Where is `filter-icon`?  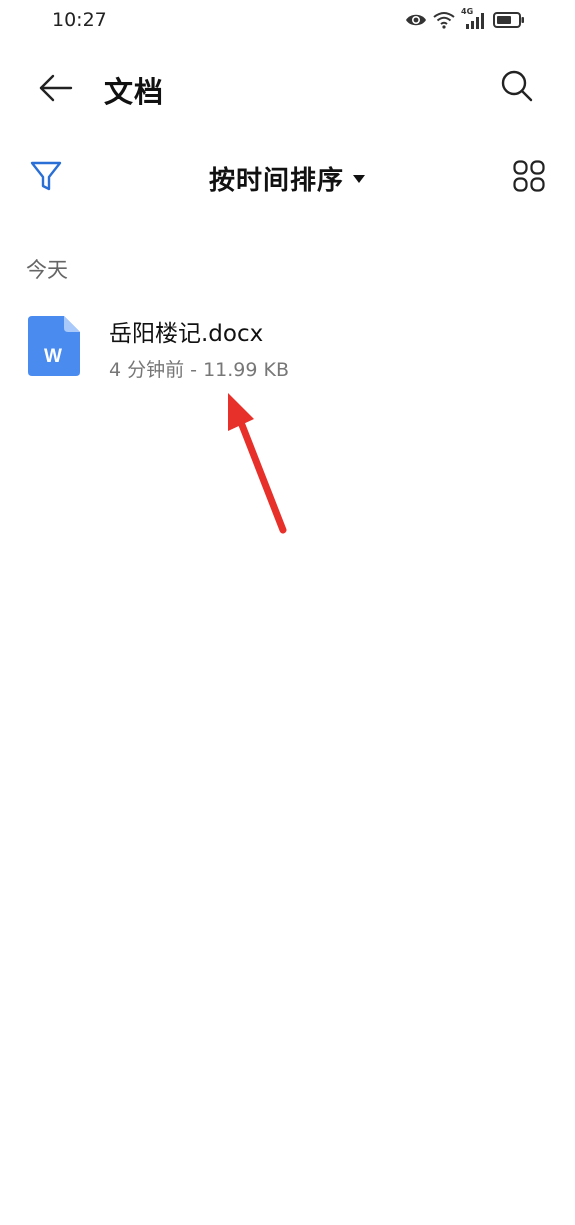 filter-icon is located at coordinates (46, 178).